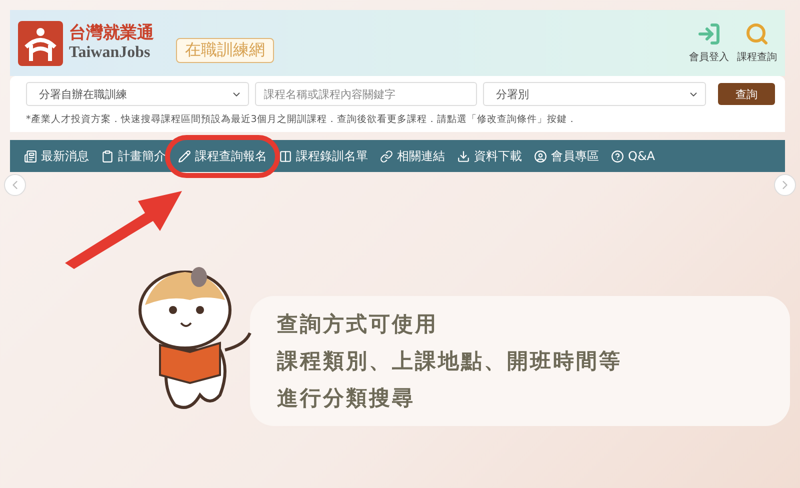  Describe the element at coordinates (617, 156) in the screenshot. I see `help-icon` at that location.